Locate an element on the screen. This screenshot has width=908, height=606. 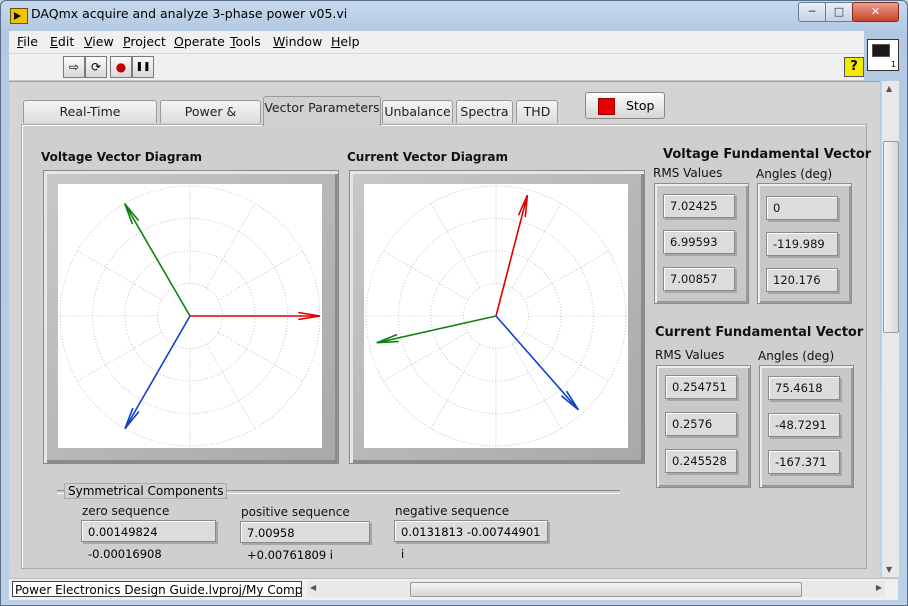
current-rms-3: 0.245528 is located at coordinates (701, 461).